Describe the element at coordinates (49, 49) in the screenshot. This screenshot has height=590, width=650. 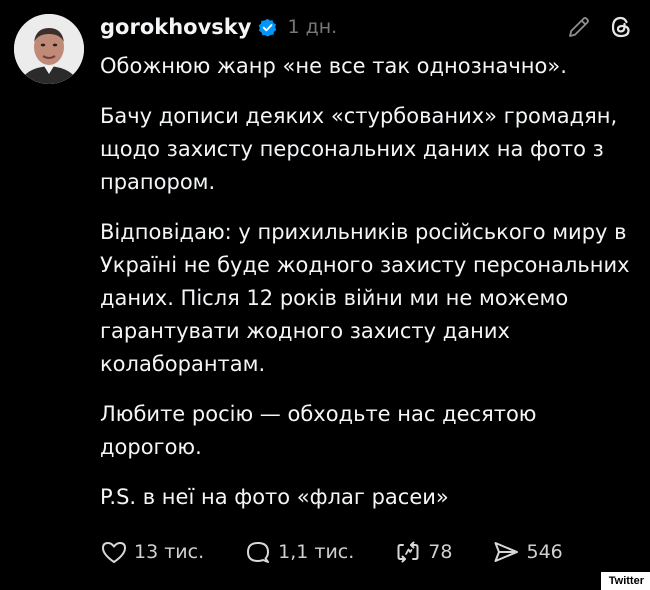
I see `avatar` at that location.